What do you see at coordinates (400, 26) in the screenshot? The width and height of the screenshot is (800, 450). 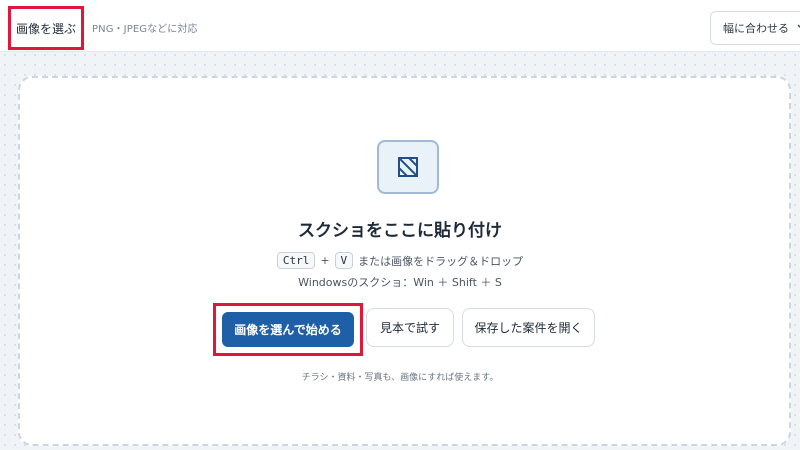 I see `toolbar: 画像を選ぶ PNG・JPEGなどに対応 幅に合わせる` at bounding box center [400, 26].